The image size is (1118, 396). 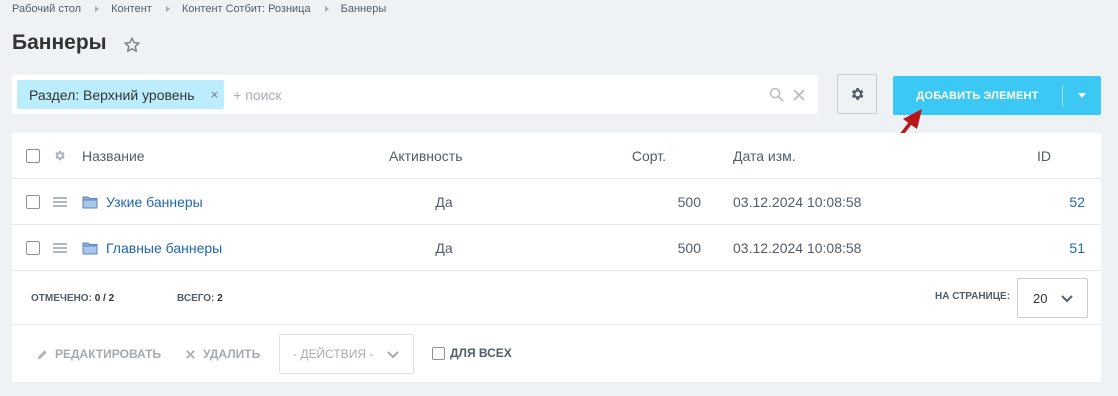 What do you see at coordinates (112, 94) in the screenshot?
I see `filter-chip-label: Раздел: Верхний уровень` at bounding box center [112, 94].